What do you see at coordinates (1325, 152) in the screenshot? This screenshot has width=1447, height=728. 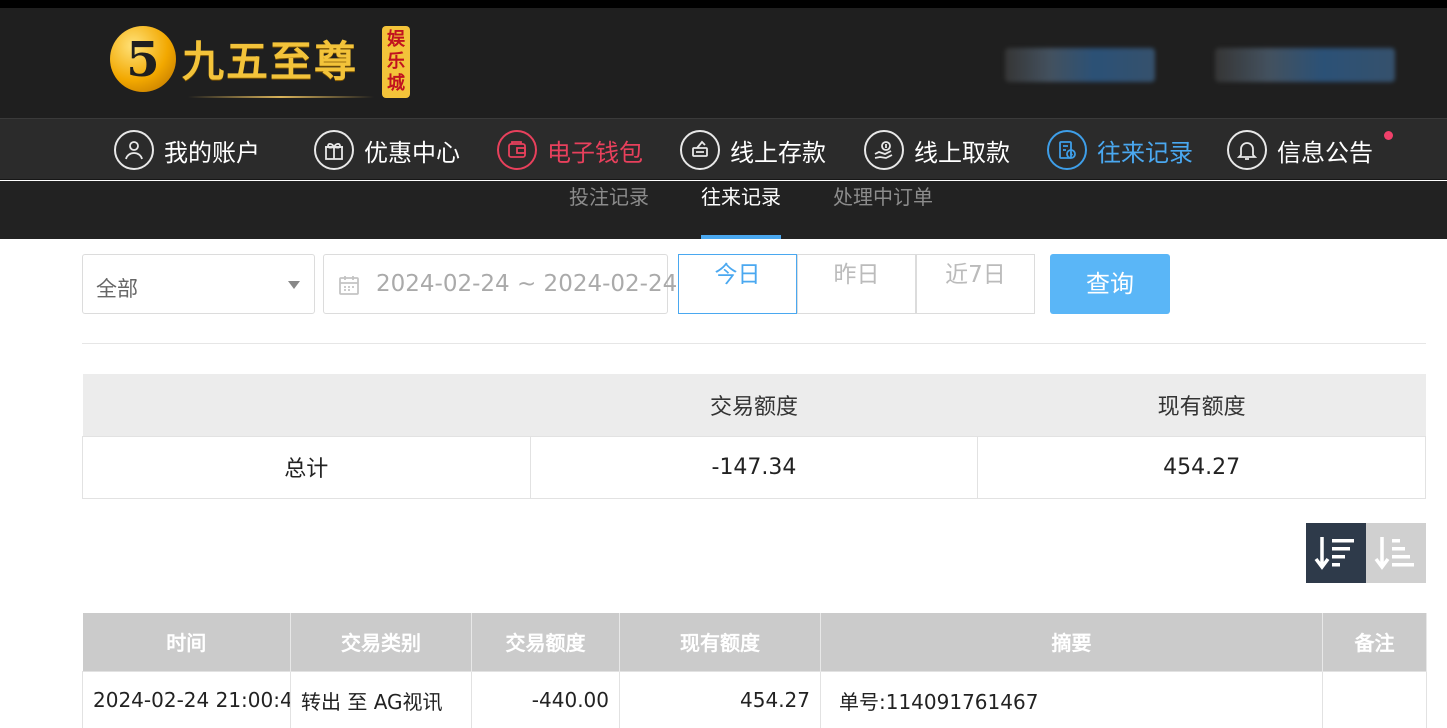 I see `nav-label: 信息公告` at bounding box center [1325, 152].